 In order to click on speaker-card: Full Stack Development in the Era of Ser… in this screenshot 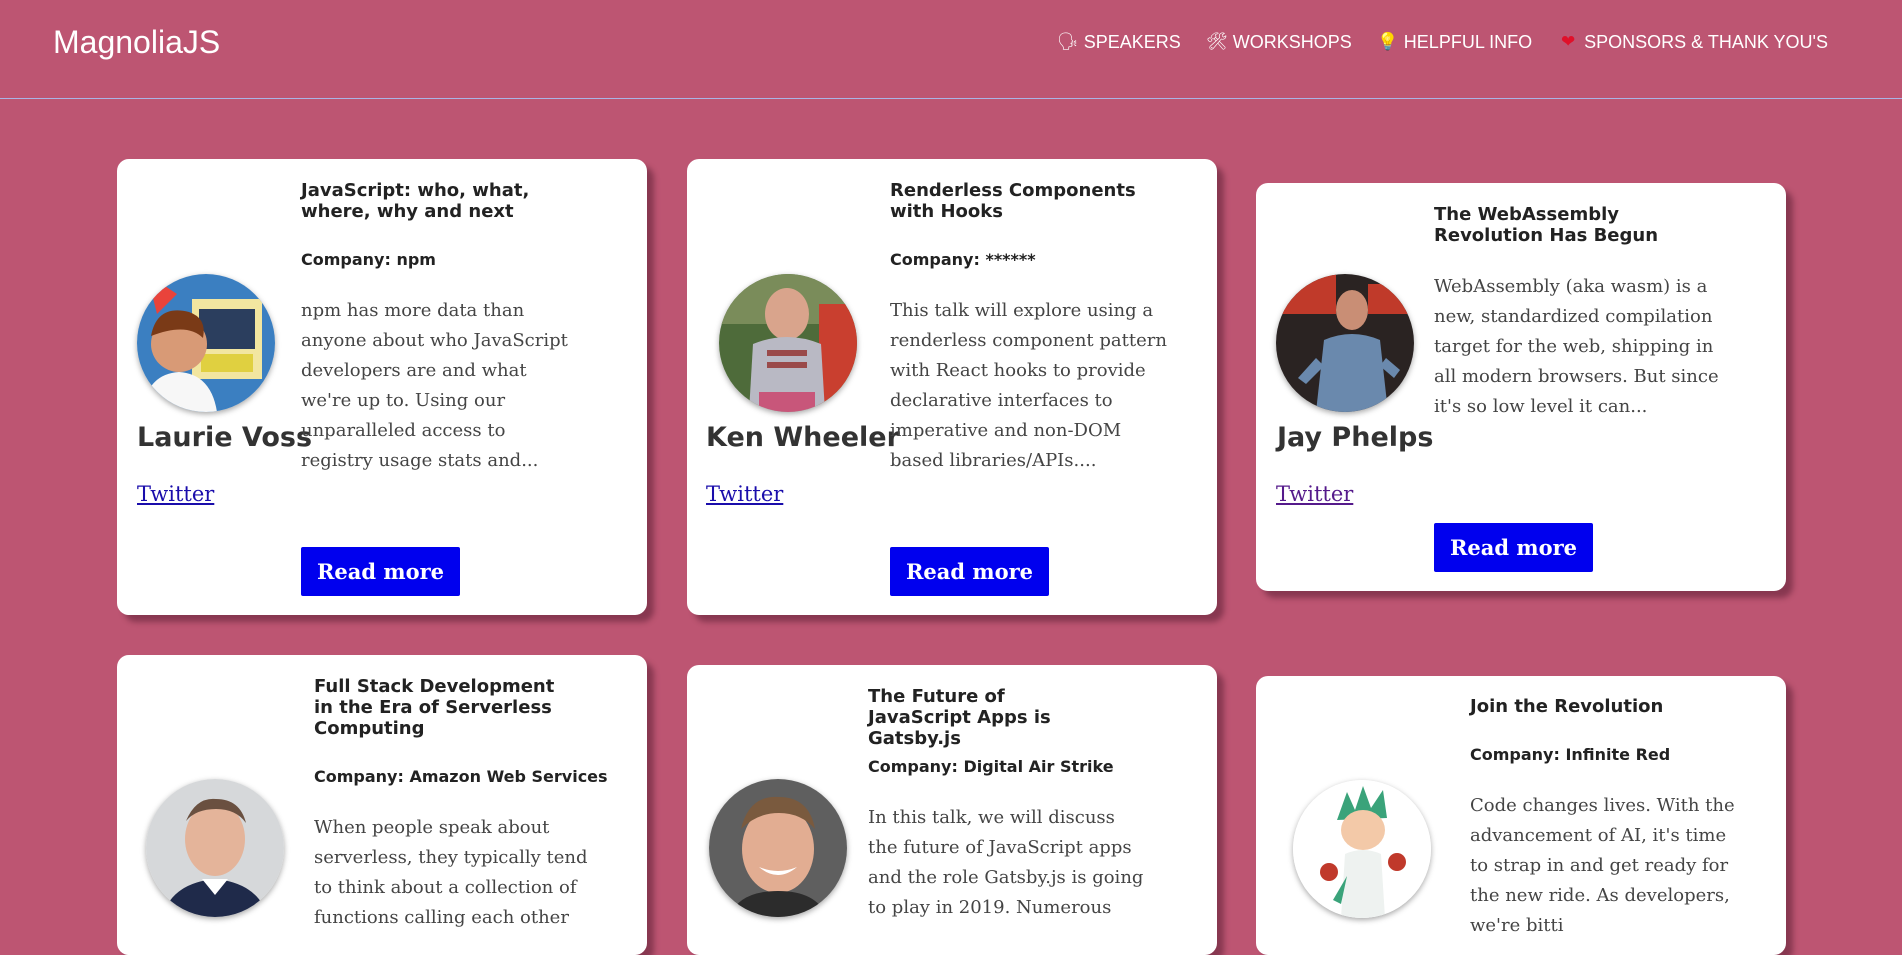, I will do `click(382, 805)`.